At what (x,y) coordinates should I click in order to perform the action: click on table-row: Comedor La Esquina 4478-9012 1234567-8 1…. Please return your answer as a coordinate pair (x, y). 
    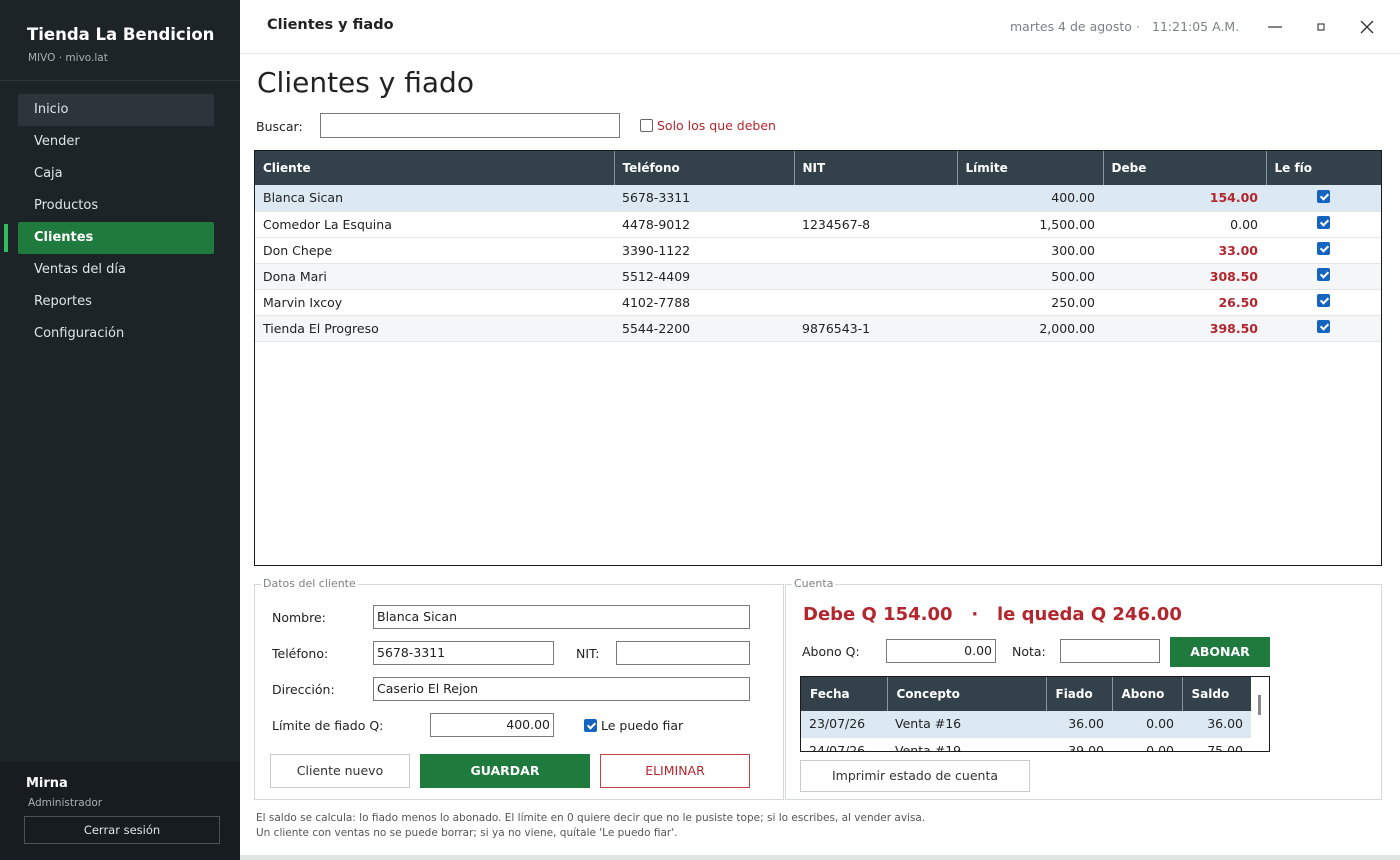
    Looking at the image, I should click on (818, 224).